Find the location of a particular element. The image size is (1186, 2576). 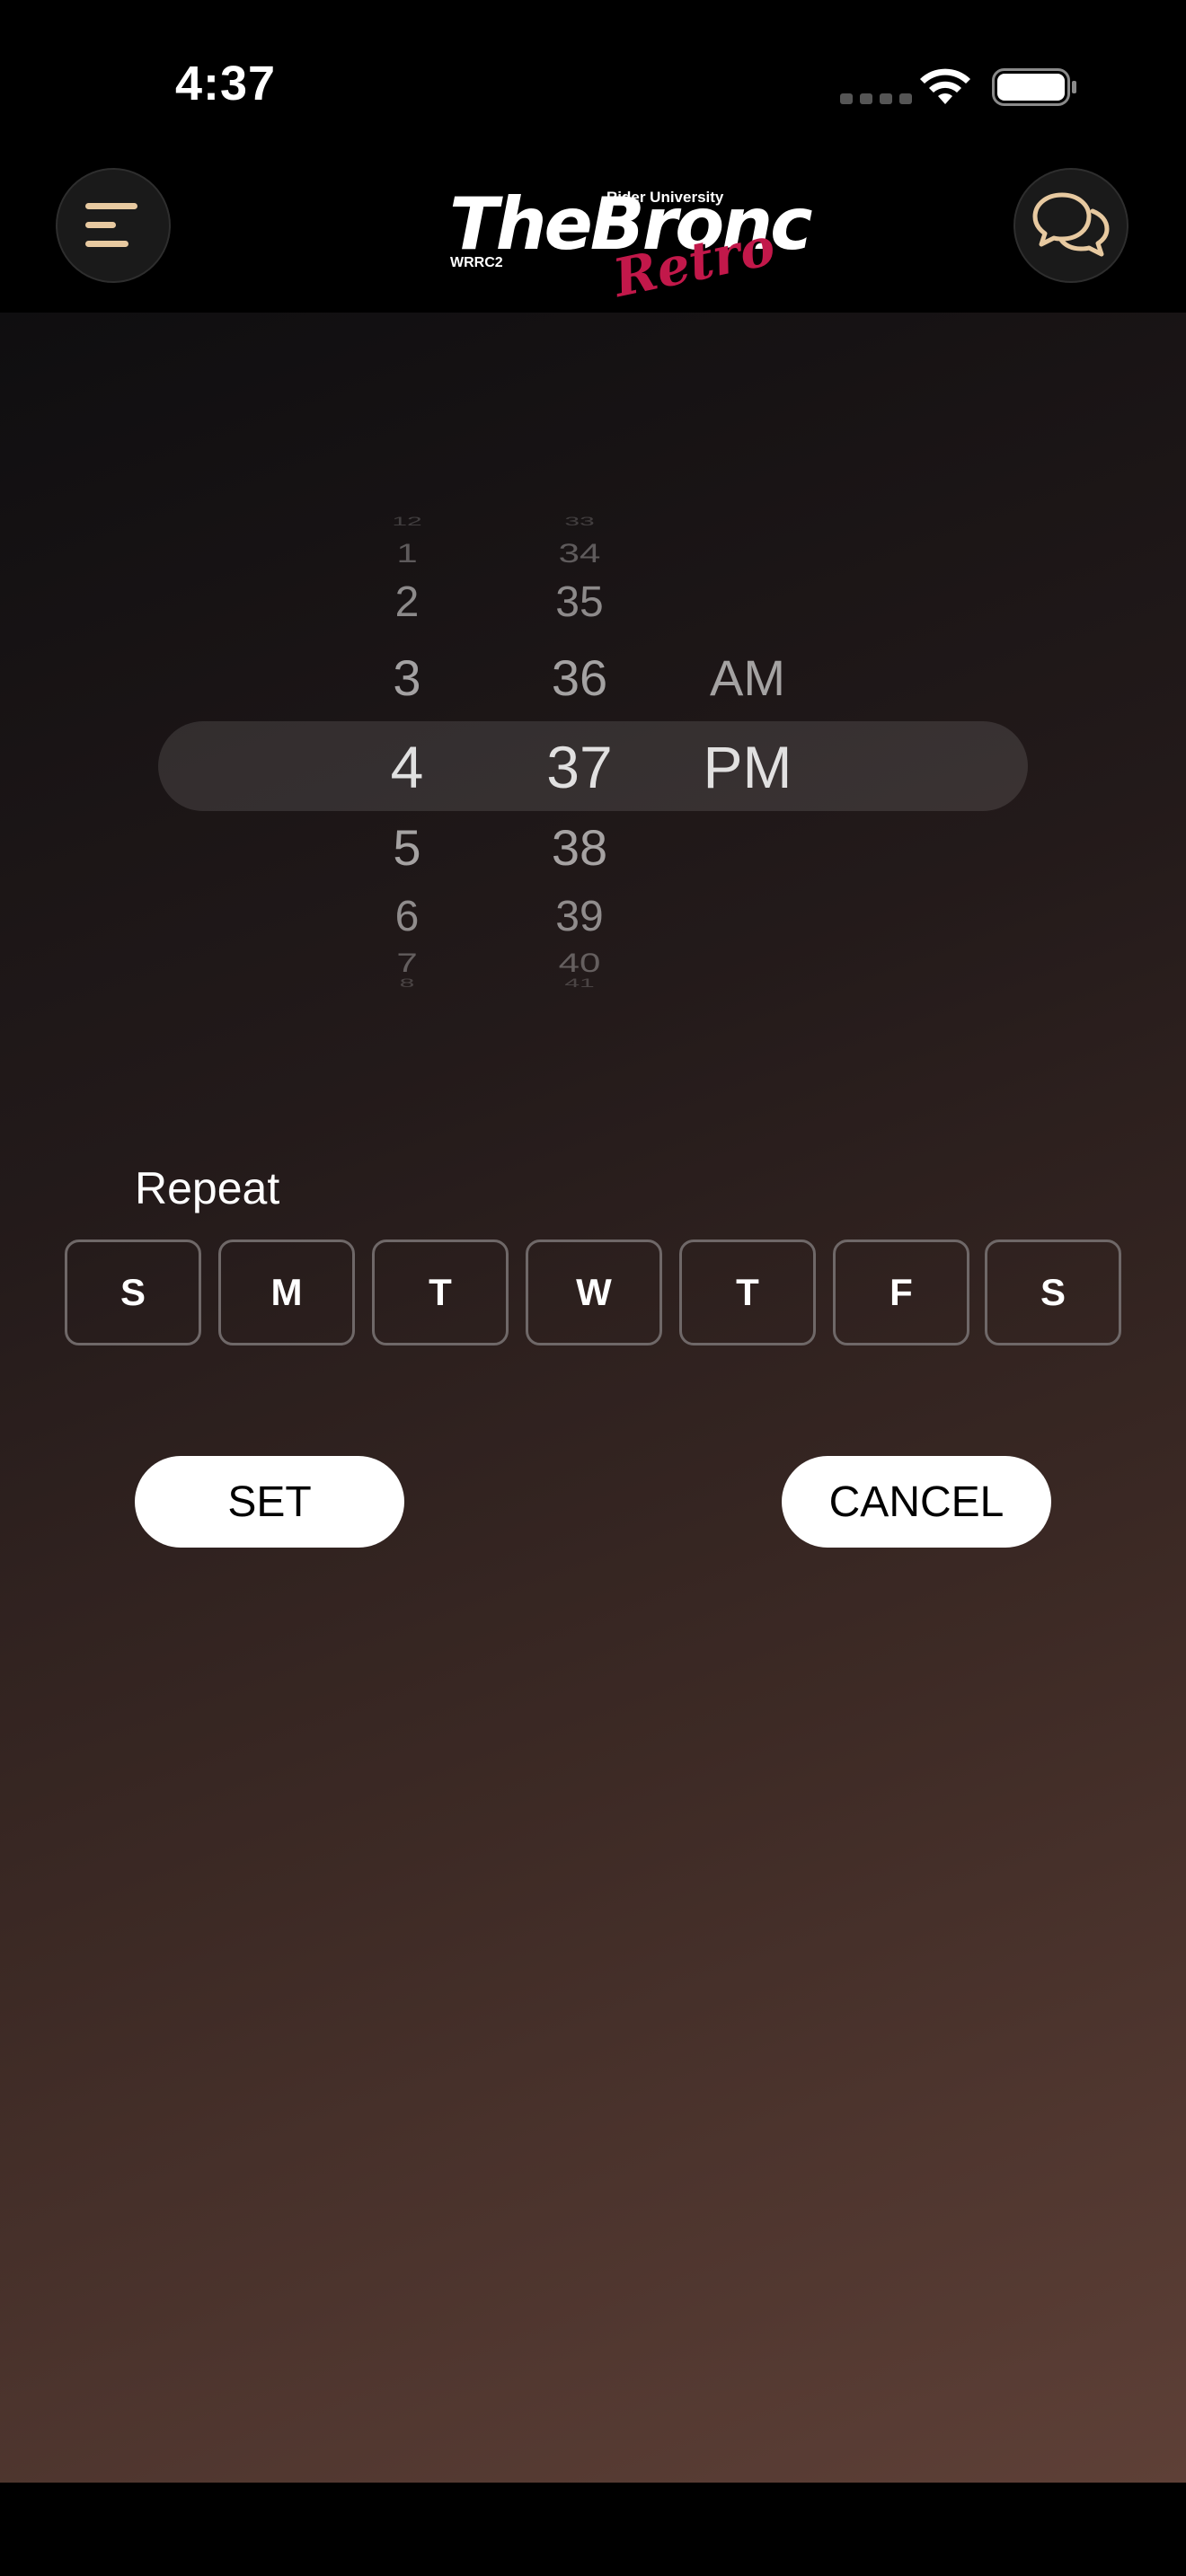

menu-icon is located at coordinates (111, 225).